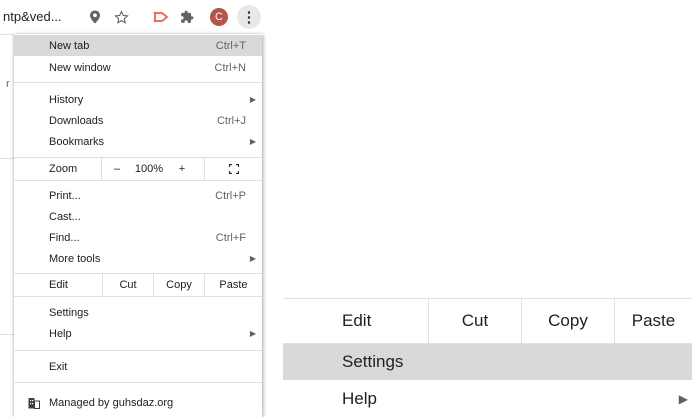  I want to click on zoomed-edit-row: Edit Cut Copy Paste, so click(487, 321).